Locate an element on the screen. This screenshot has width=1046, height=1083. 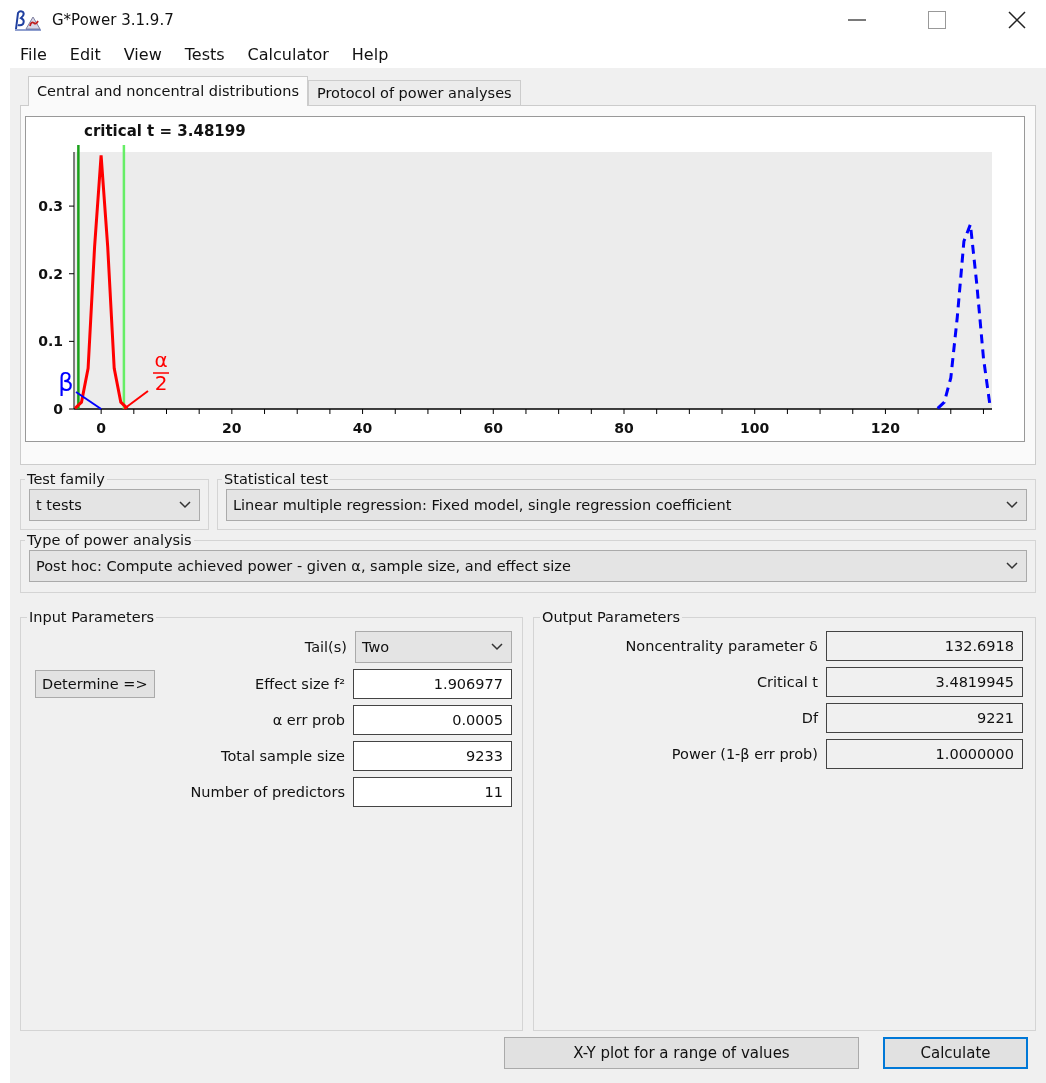
tick-label: 0.2 is located at coordinates (50, 273).